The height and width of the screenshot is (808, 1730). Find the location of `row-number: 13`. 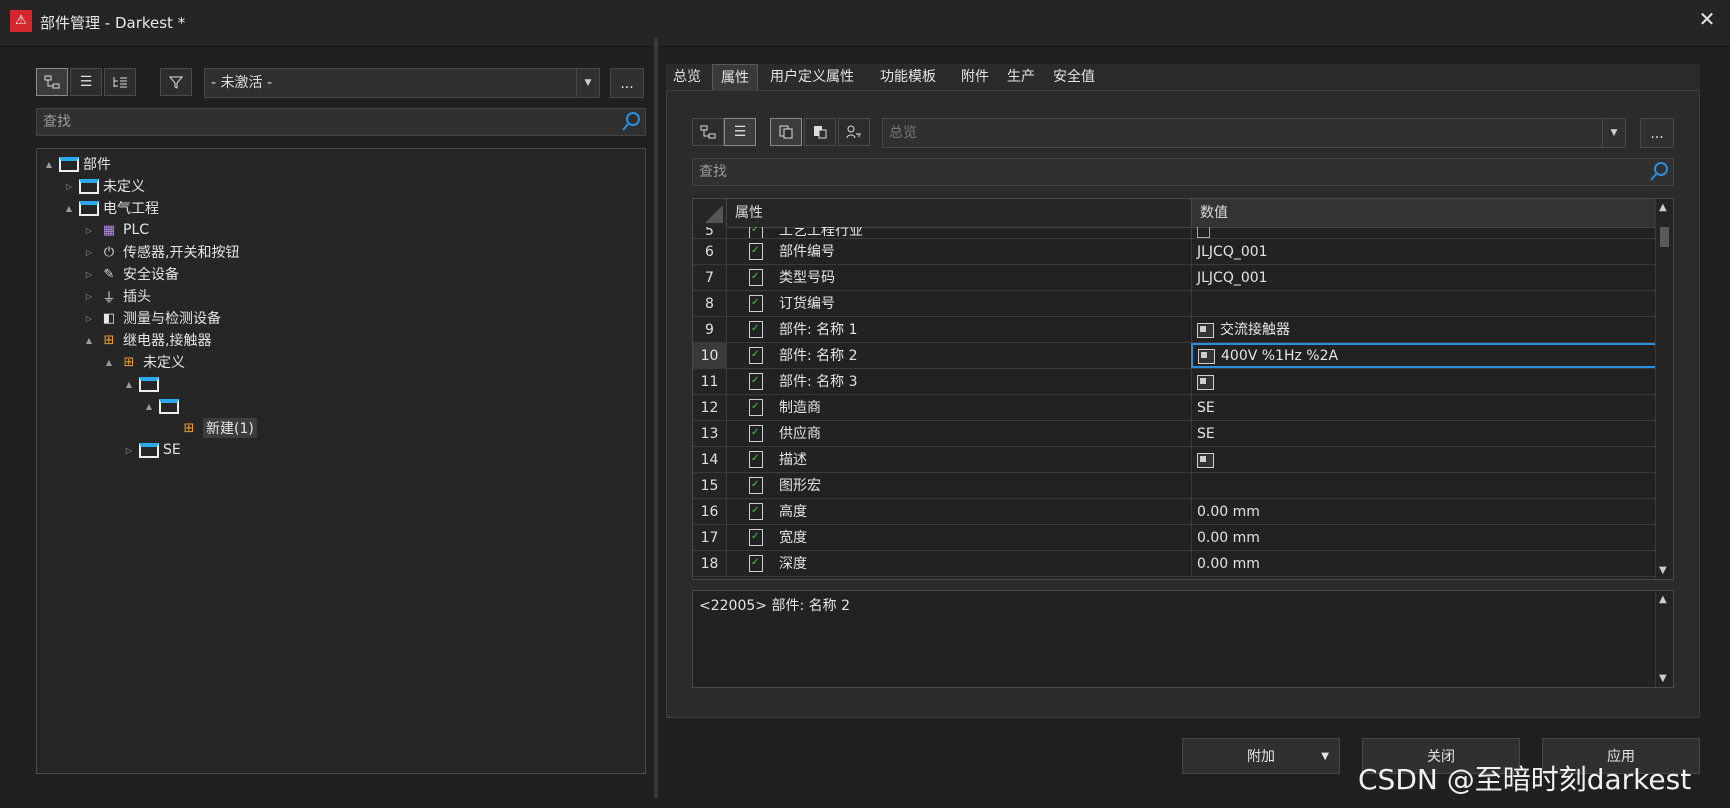

row-number: 13 is located at coordinates (710, 433).